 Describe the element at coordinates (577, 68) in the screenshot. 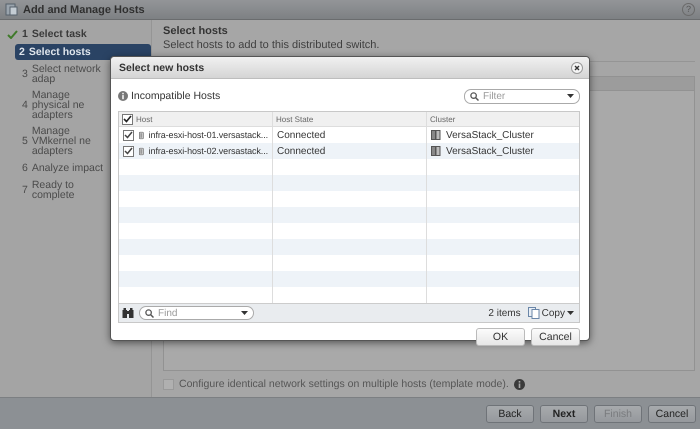

I see `close-icon` at that location.